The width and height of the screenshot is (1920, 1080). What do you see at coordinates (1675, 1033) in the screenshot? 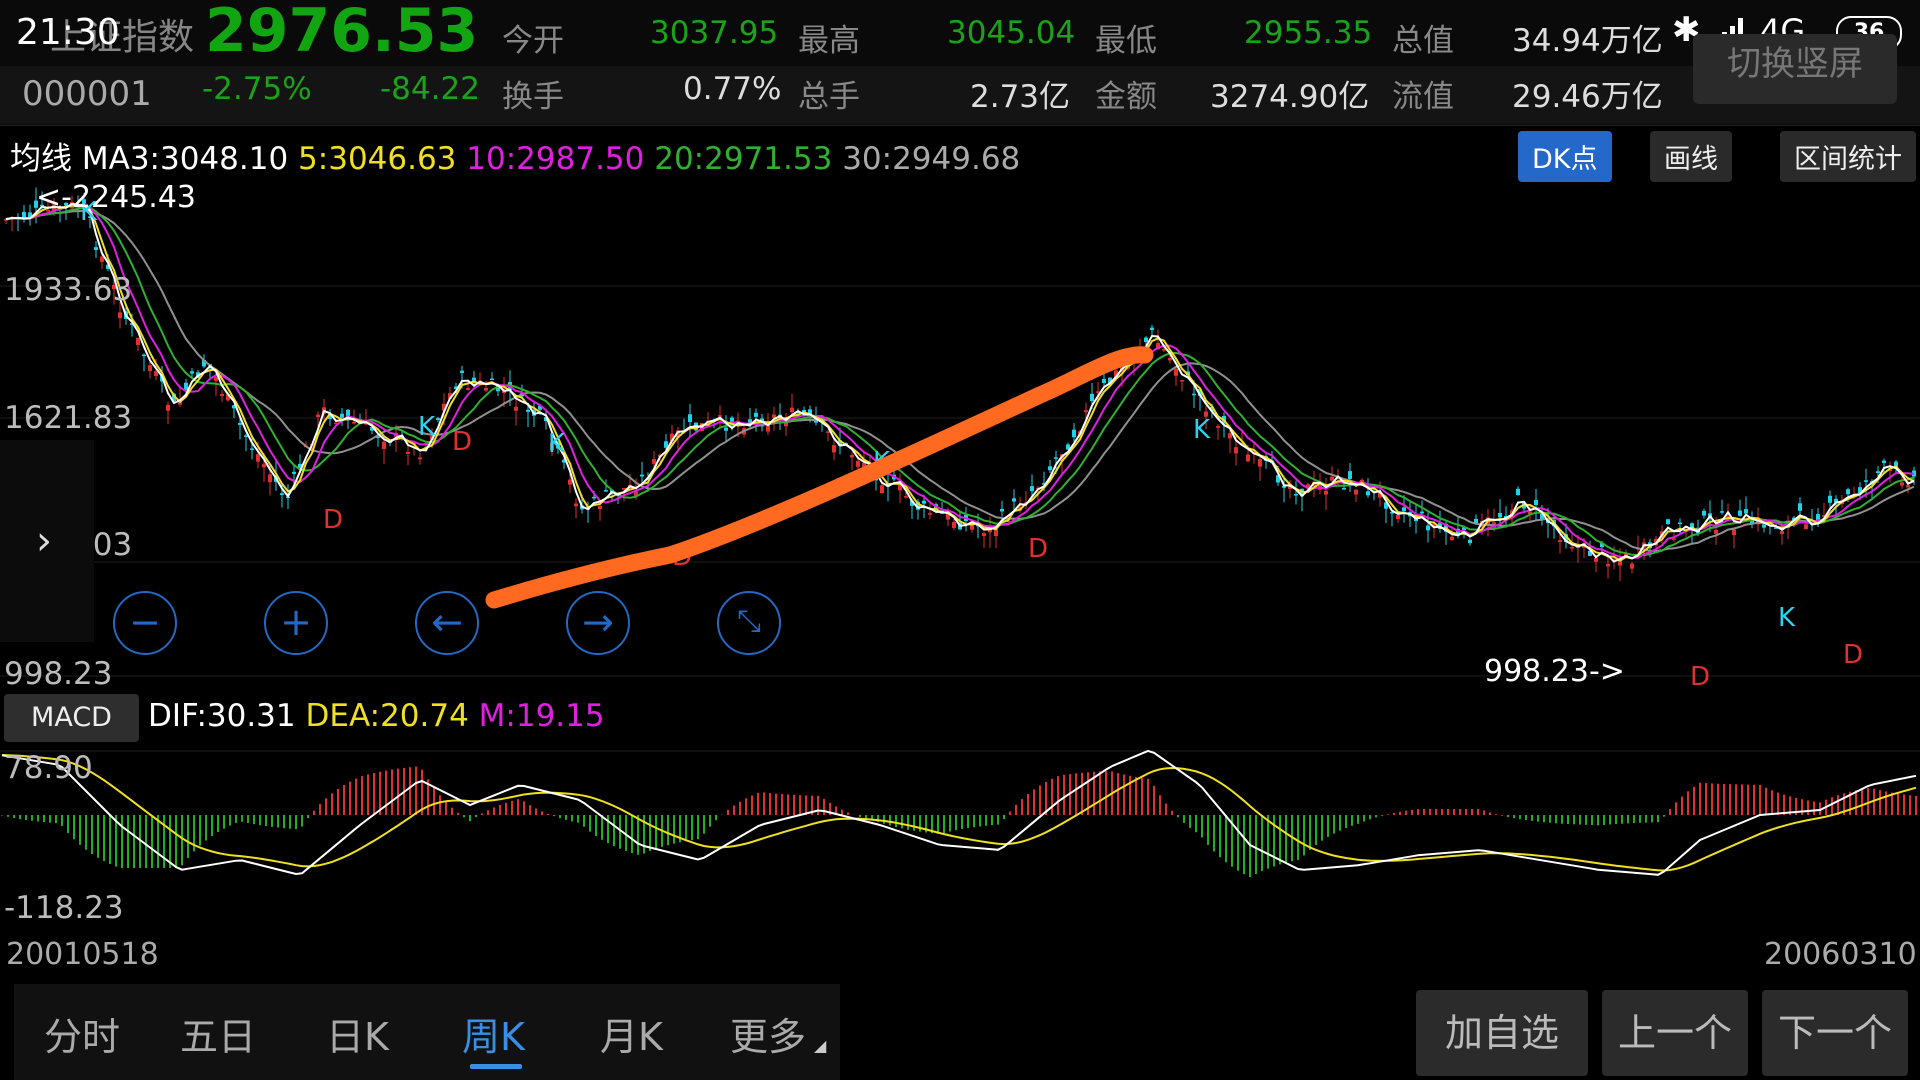
I see `previous-button: 上一个` at bounding box center [1675, 1033].